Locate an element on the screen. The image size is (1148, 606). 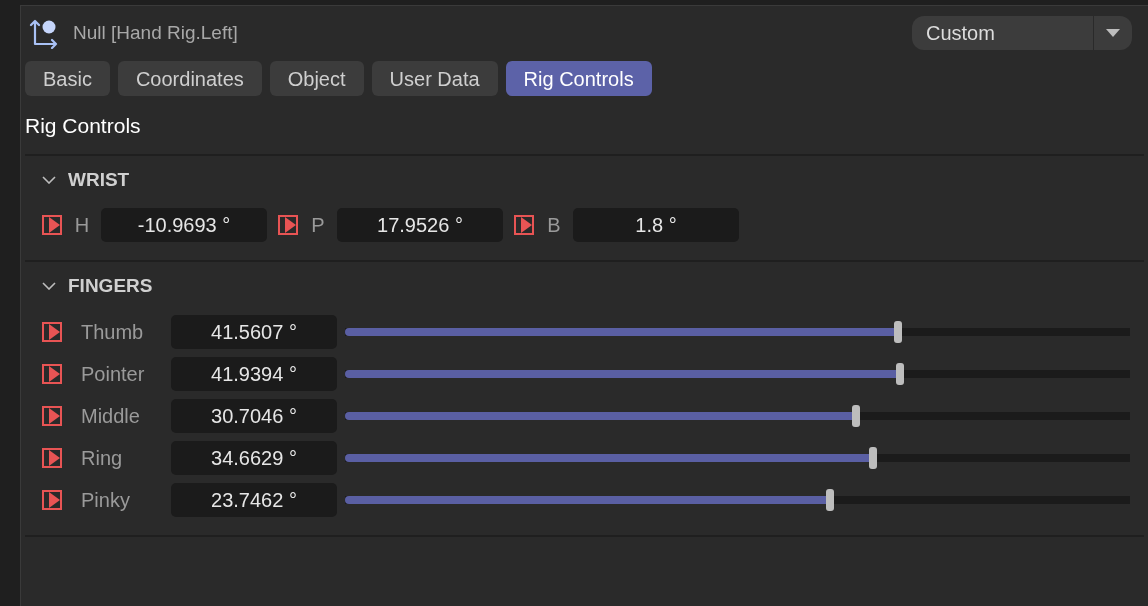
mode-dropdown: Custom is located at coordinates (1022, 33).